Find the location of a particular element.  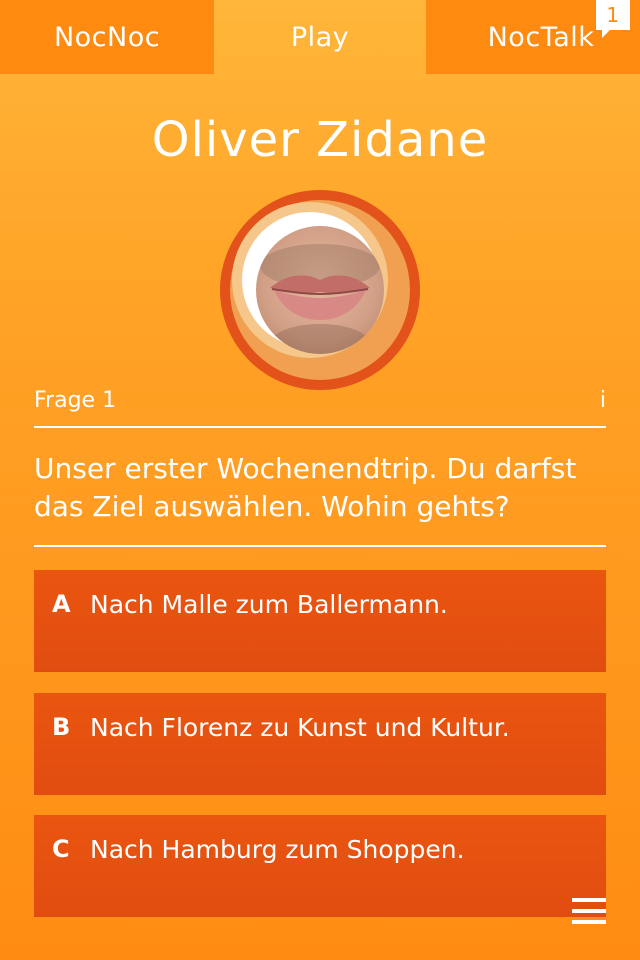

avatar is located at coordinates (320, 290).